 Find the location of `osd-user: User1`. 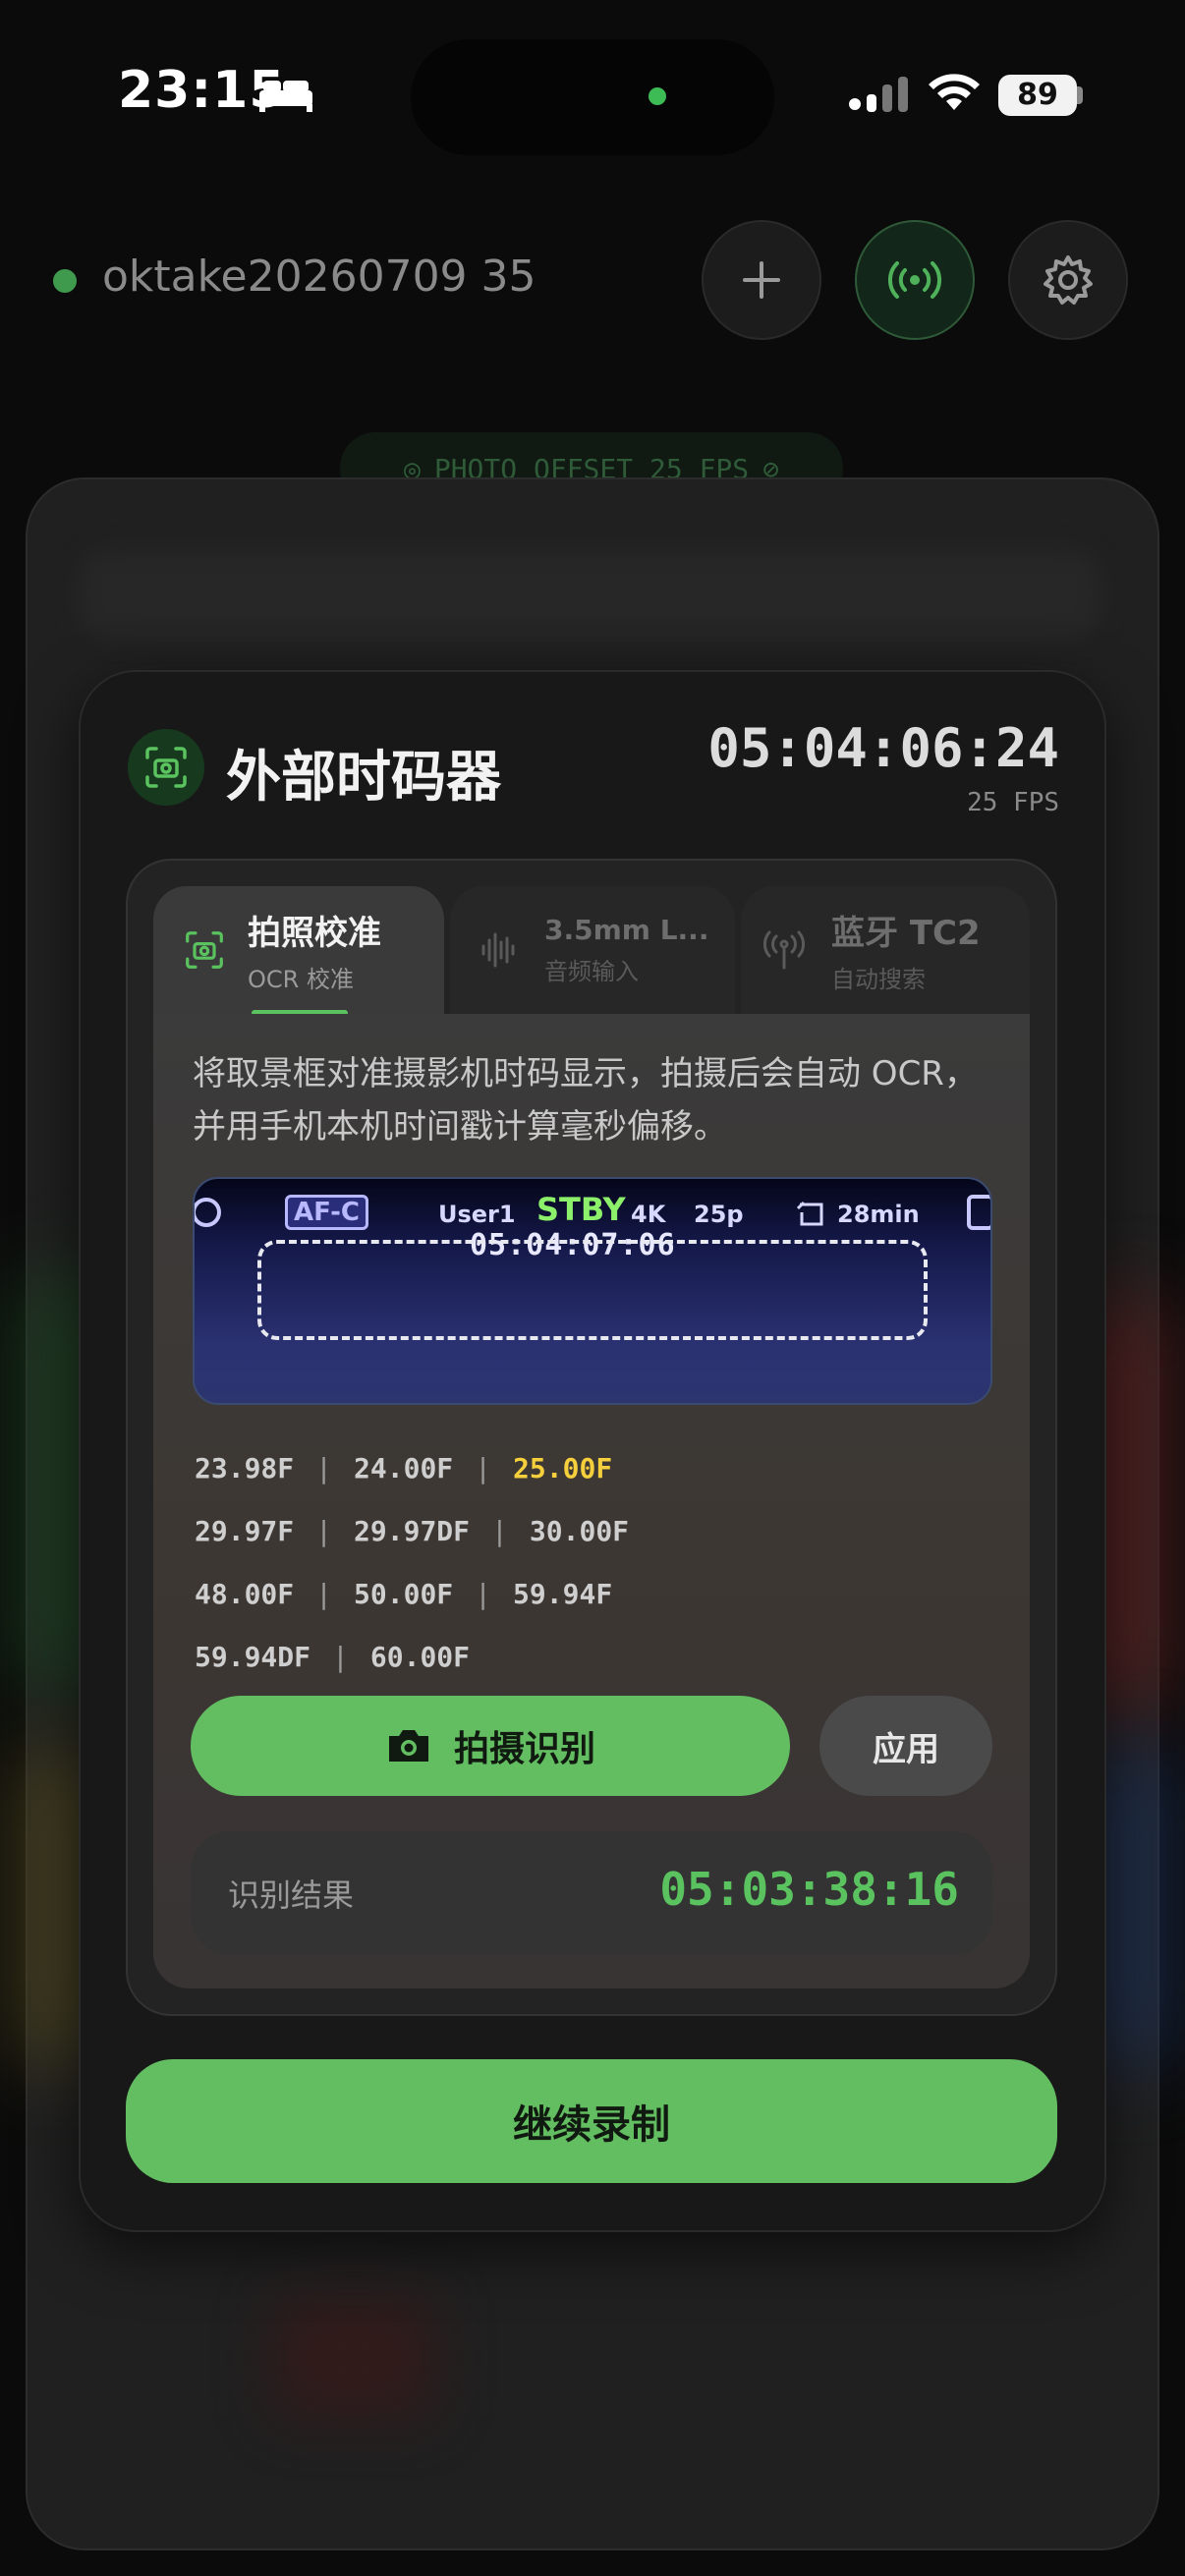

osd-user: User1 is located at coordinates (477, 1214).